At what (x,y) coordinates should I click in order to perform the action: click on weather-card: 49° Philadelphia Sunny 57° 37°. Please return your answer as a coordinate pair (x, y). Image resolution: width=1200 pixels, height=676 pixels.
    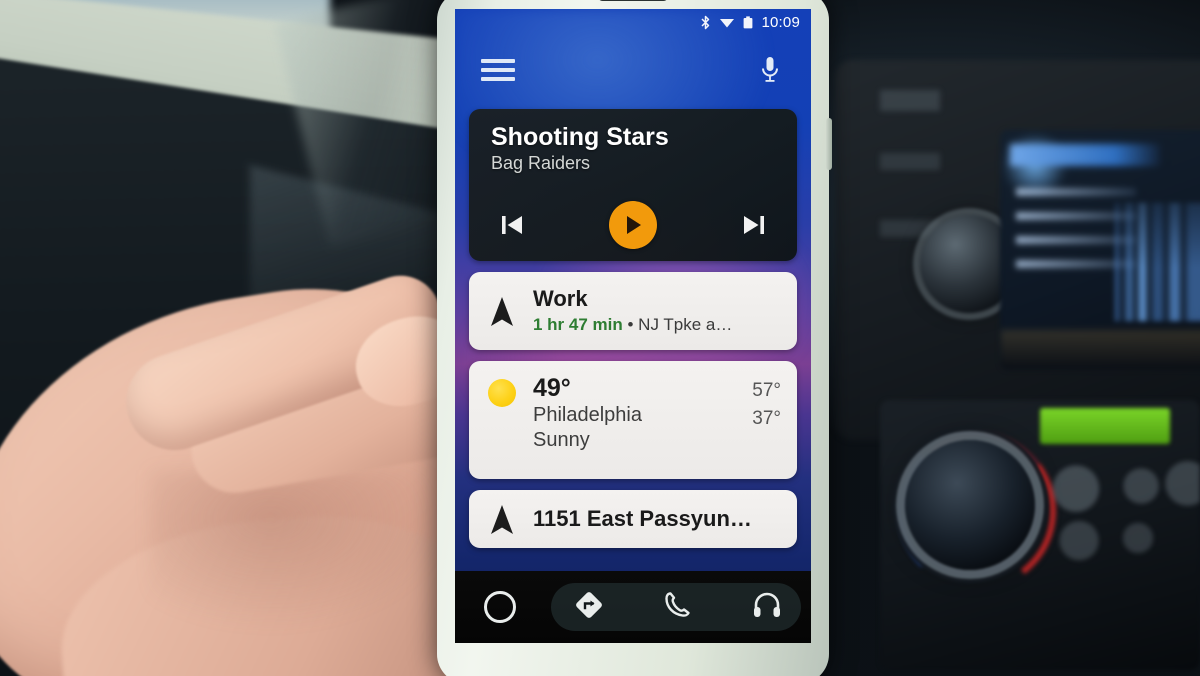
    Looking at the image, I should click on (633, 420).